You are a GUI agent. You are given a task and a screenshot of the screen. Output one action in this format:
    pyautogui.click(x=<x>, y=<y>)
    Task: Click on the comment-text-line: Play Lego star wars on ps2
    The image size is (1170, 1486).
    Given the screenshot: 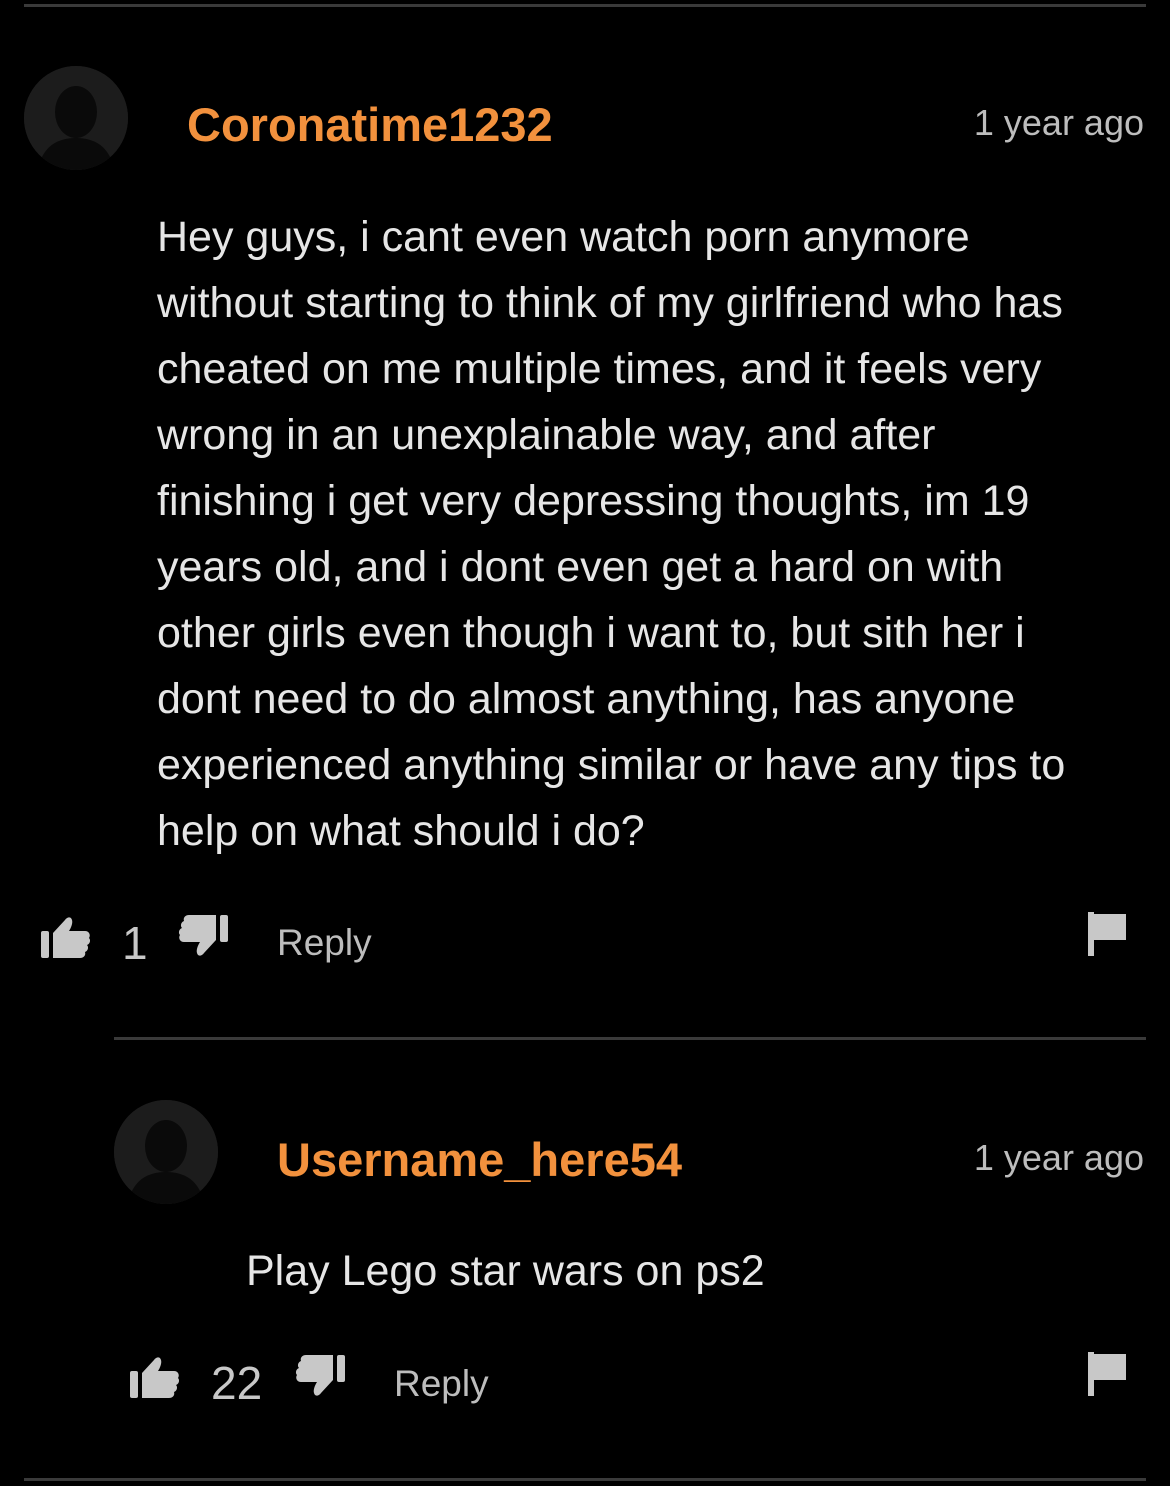 What is the action you would take?
    pyautogui.click(x=505, y=1271)
    